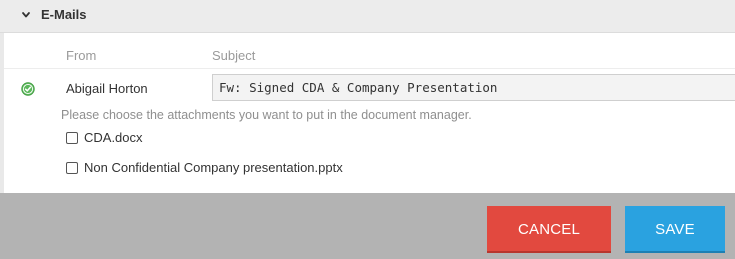 The height and width of the screenshot is (259, 735). I want to click on subject-input, so click(473, 87).